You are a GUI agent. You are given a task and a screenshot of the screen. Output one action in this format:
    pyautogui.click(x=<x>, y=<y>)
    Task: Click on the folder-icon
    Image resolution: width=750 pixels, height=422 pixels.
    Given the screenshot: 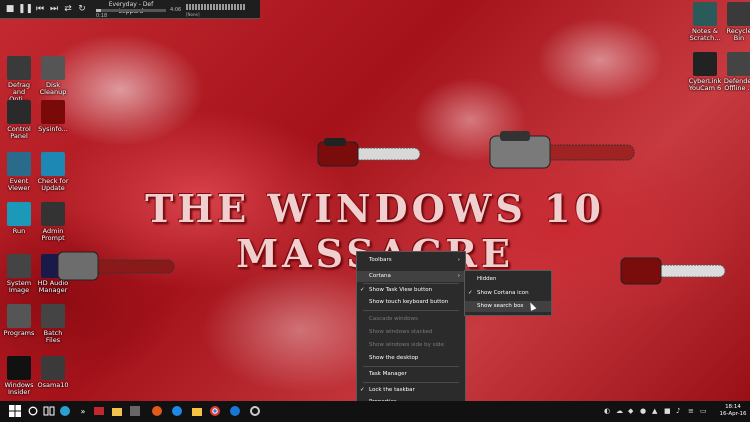 What is the action you would take?
    pyautogui.click(x=197, y=411)
    